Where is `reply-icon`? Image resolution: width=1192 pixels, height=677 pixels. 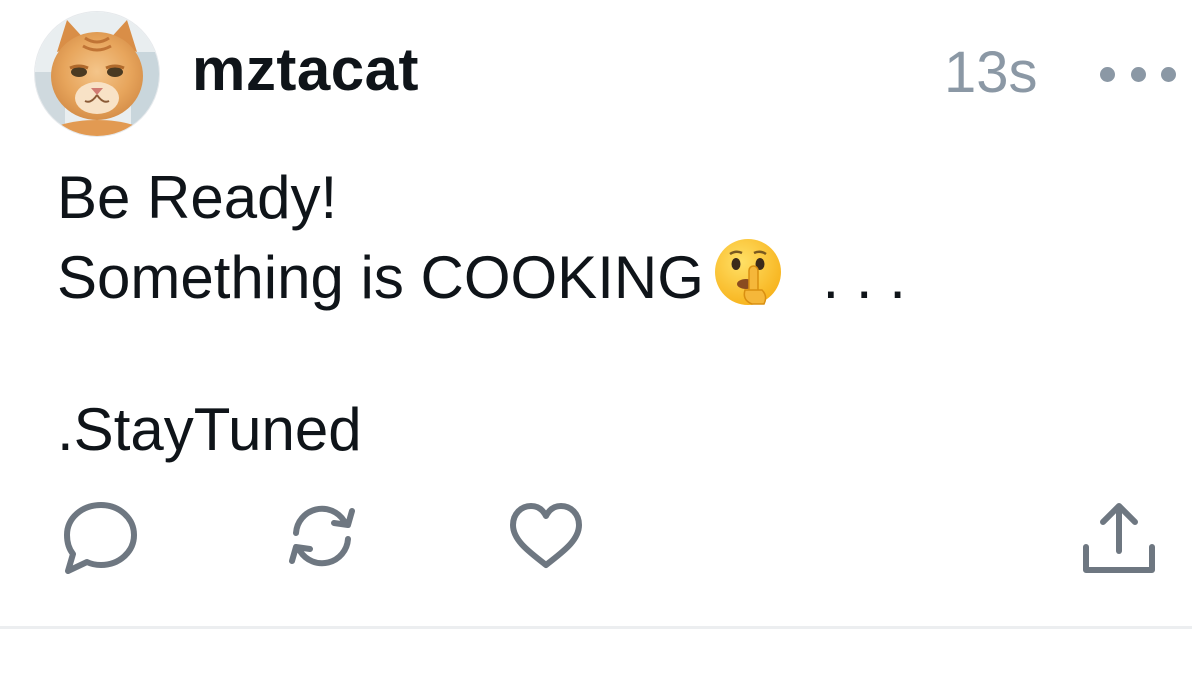
reply-icon is located at coordinates (100, 538).